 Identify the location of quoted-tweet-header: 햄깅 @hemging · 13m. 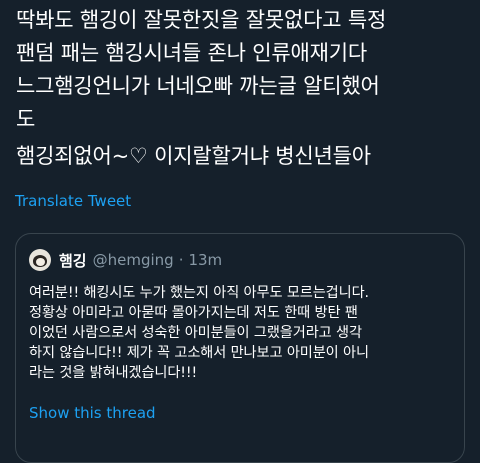
(125, 260).